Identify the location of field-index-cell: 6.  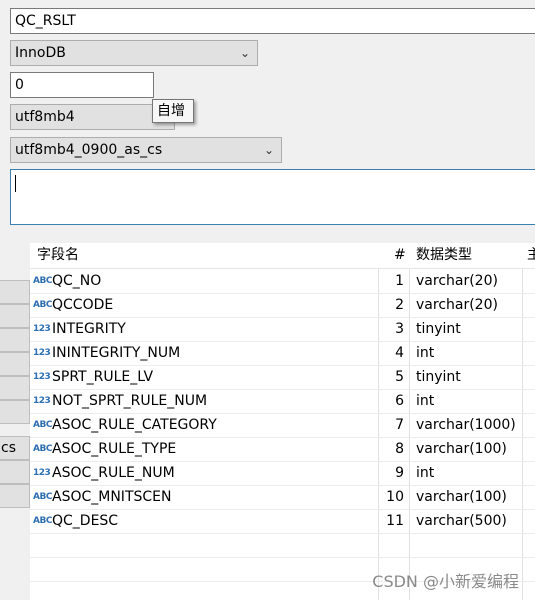
(399, 401).